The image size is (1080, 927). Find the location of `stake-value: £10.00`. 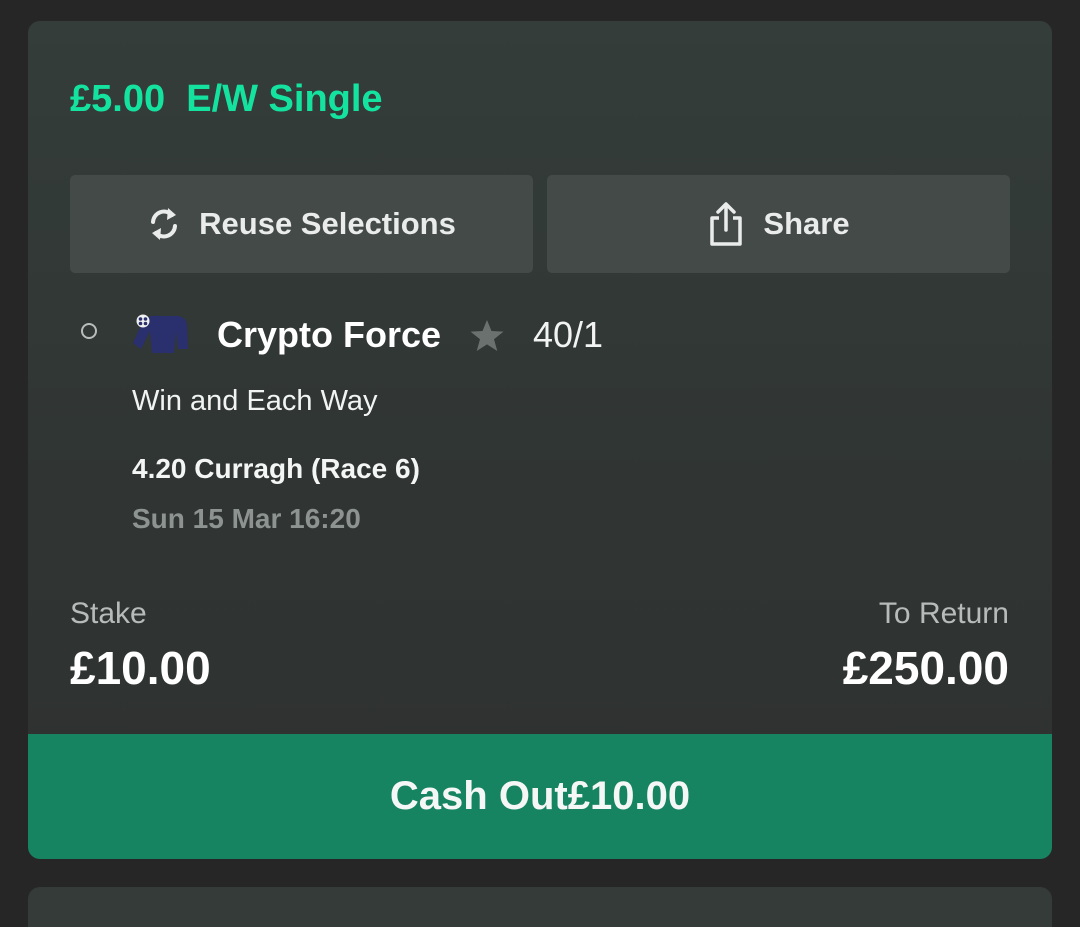

stake-value: £10.00 is located at coordinates (140, 668).